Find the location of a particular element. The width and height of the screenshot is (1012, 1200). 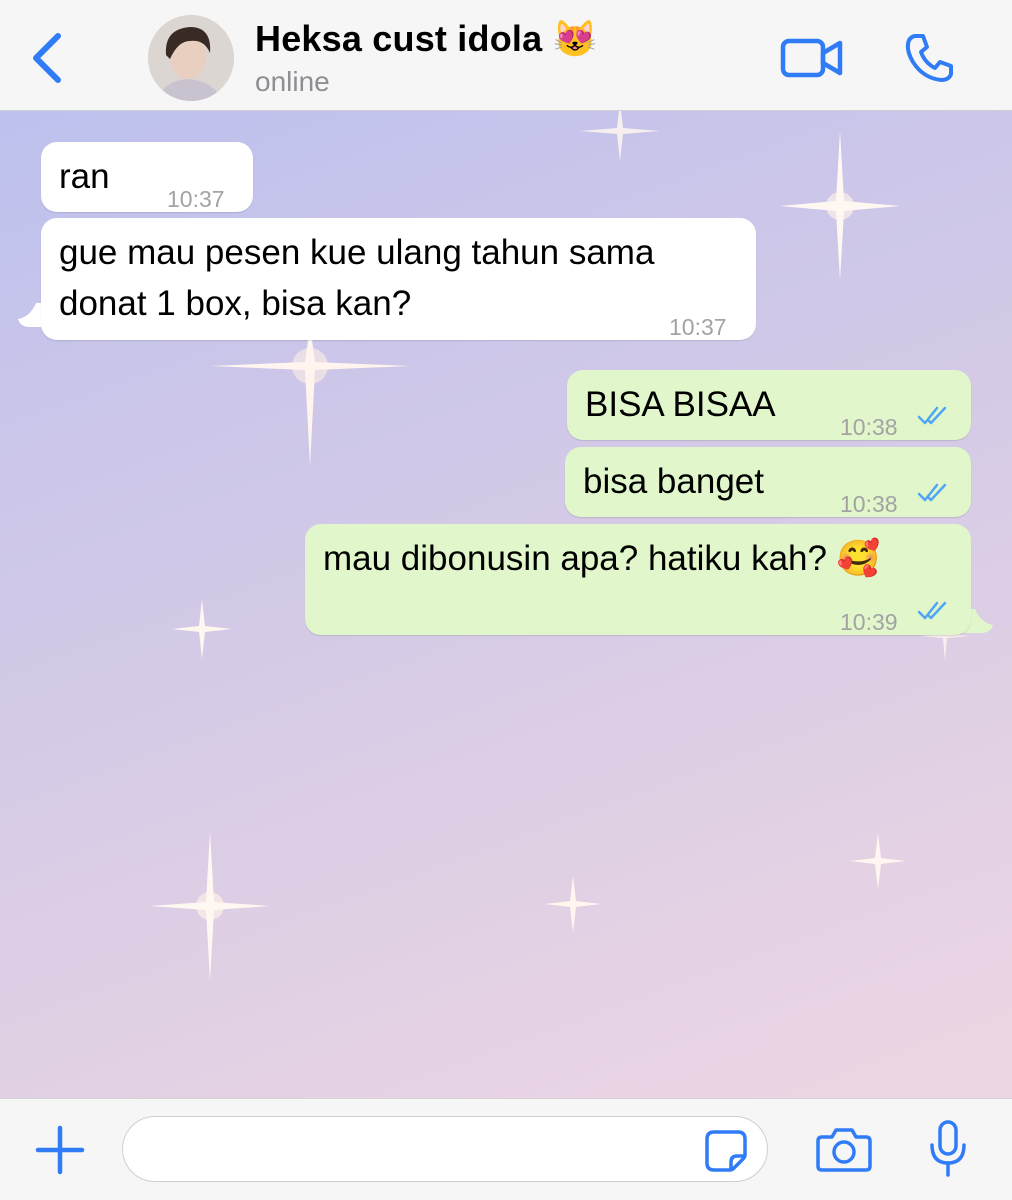

voice-call-button is located at coordinates (929, 58).